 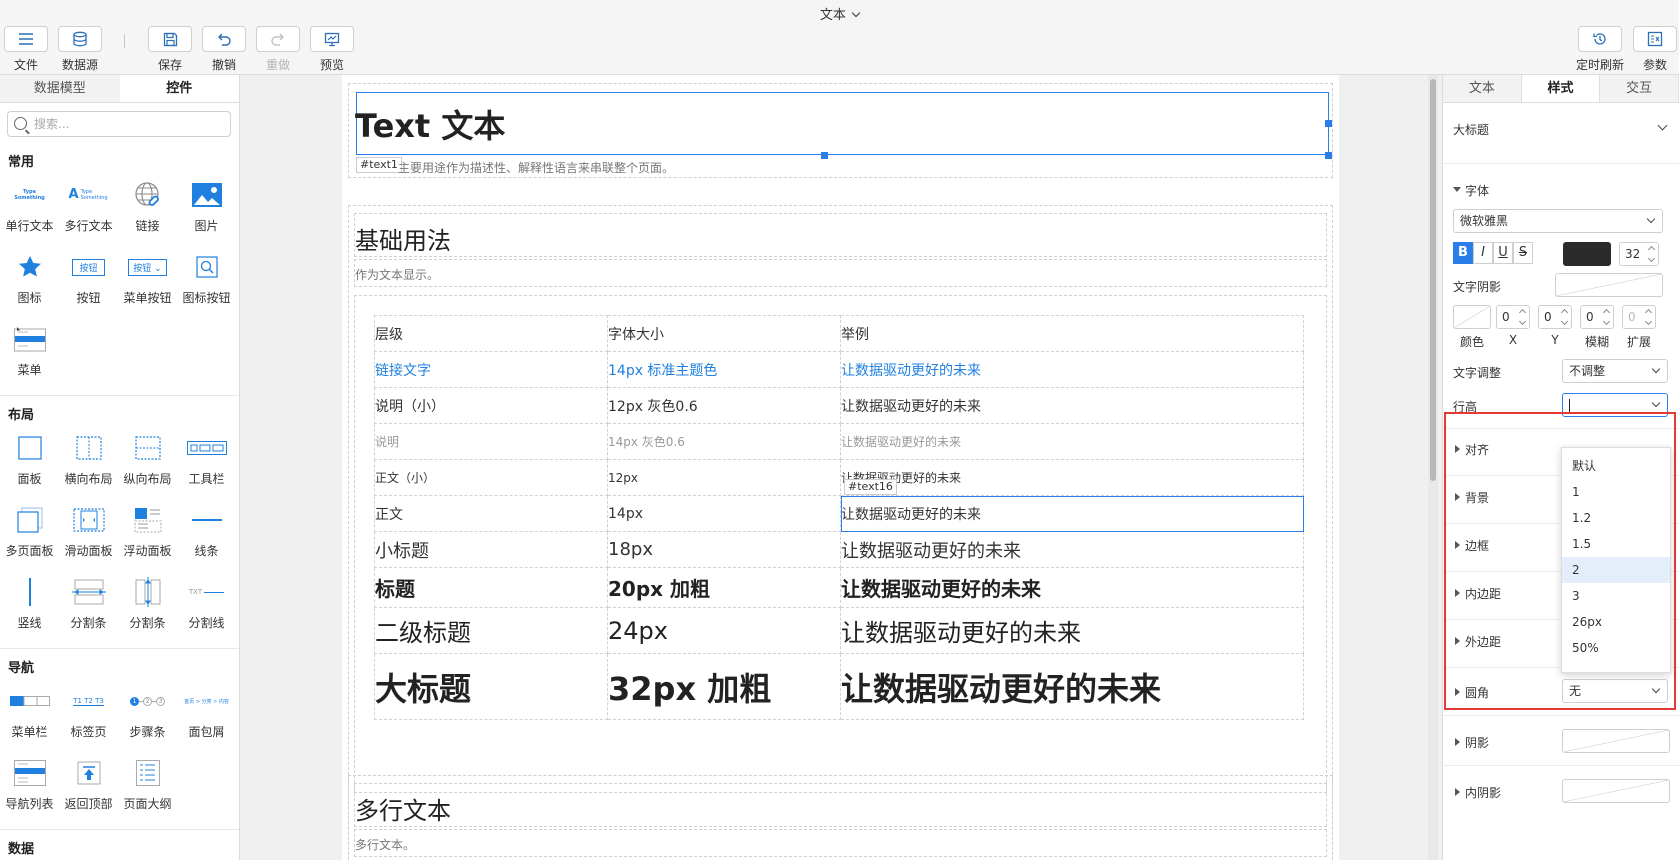 What do you see at coordinates (491, 513) in the screenshot?
I see `table-cell: 正文` at bounding box center [491, 513].